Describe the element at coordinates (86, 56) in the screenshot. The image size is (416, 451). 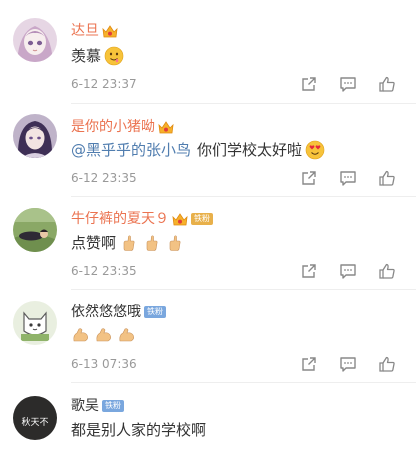
I see `comment-text: 羡慕` at that location.